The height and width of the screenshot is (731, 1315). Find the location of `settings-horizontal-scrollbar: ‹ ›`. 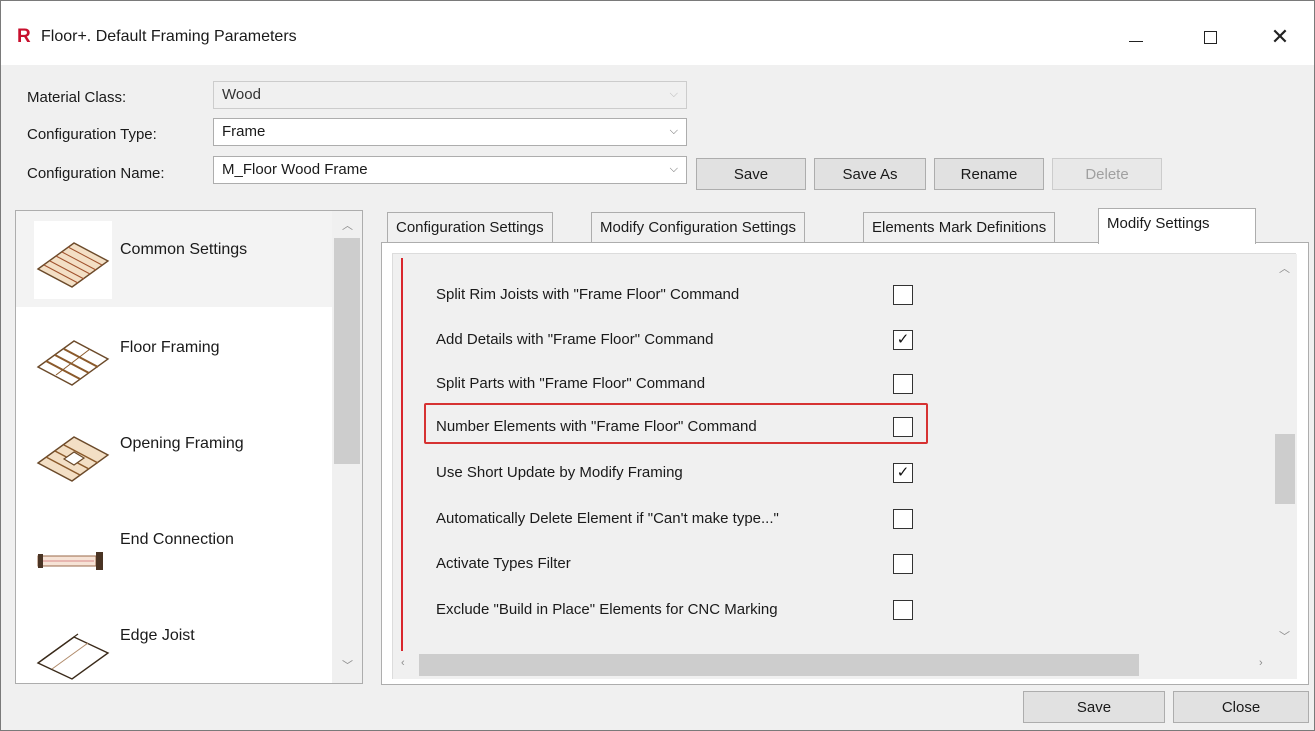

settings-horizontal-scrollbar: ‹ › is located at coordinates (845, 665).